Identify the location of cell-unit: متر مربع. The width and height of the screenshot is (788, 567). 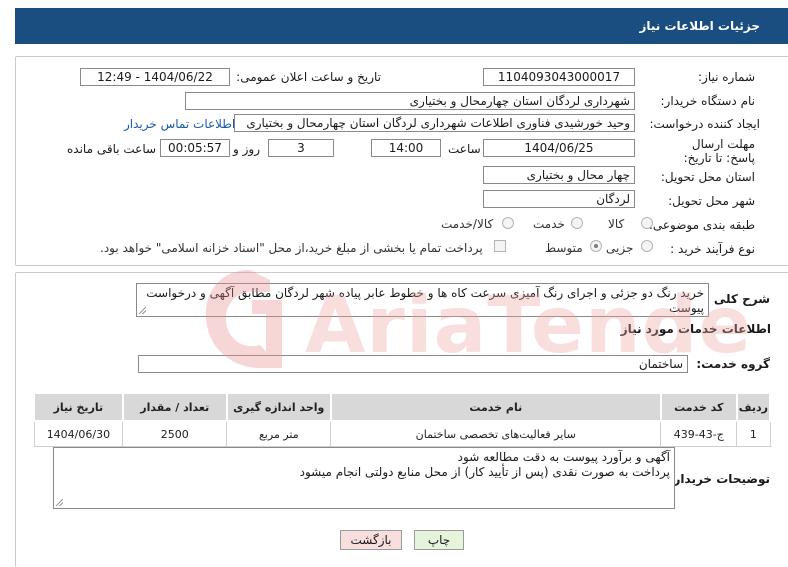
(279, 433).